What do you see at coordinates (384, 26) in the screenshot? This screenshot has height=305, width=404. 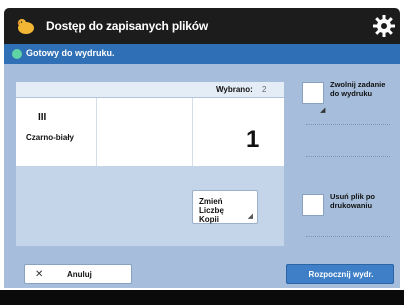 I see `gear-icon` at bounding box center [384, 26].